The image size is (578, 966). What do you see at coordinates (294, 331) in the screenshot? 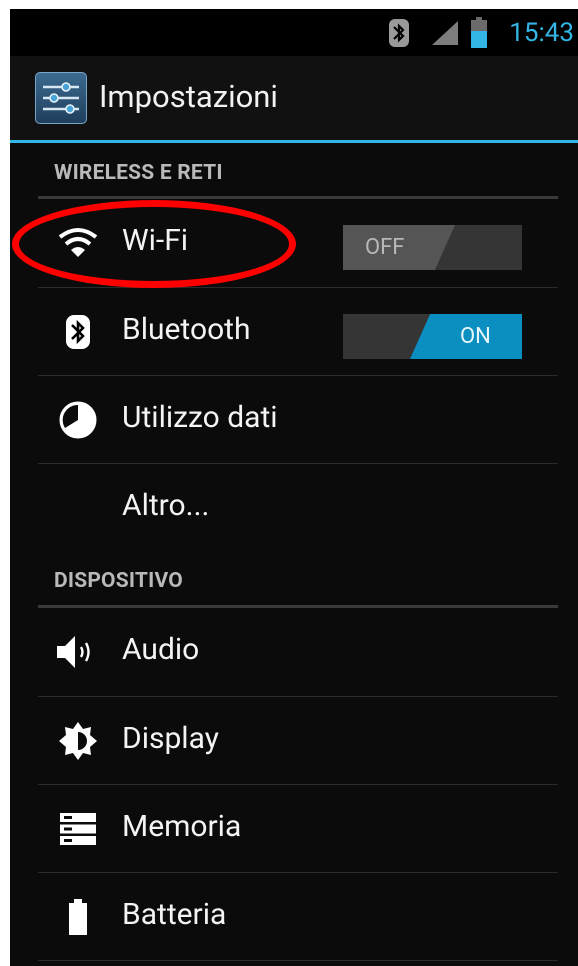
I see `settings-item-bluetooth: Bluetooth ON` at bounding box center [294, 331].